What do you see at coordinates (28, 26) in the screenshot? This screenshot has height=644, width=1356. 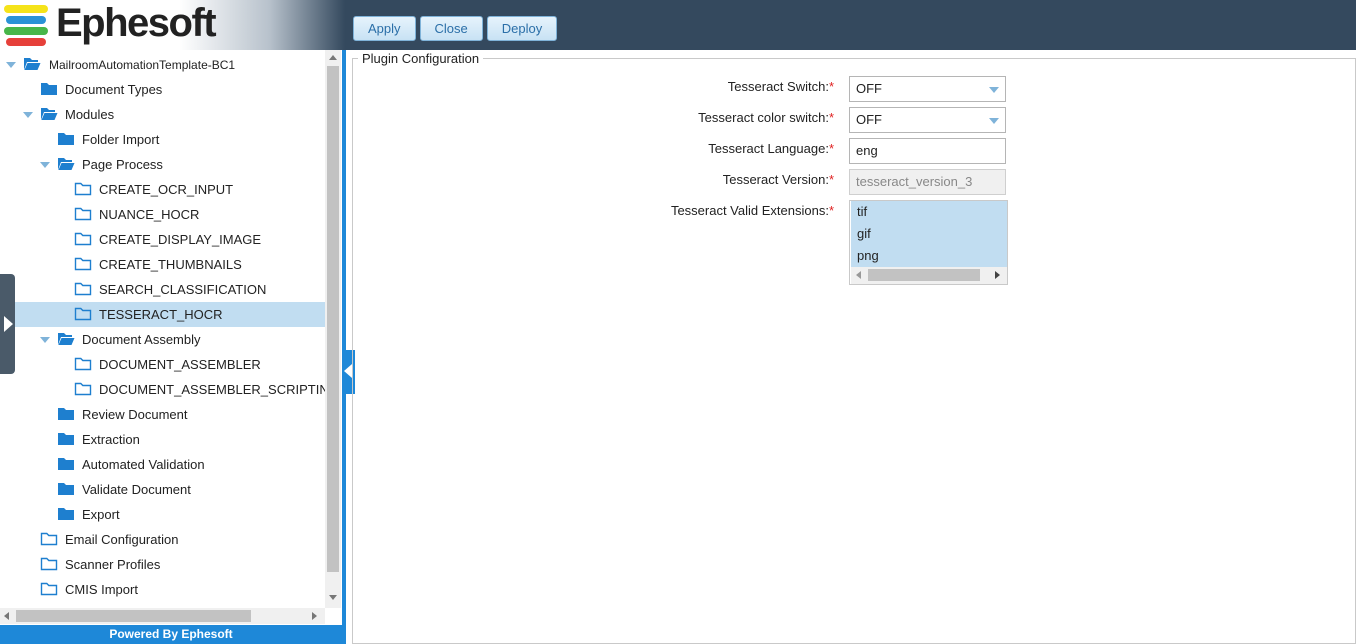 I see `logo-mark-icon` at bounding box center [28, 26].